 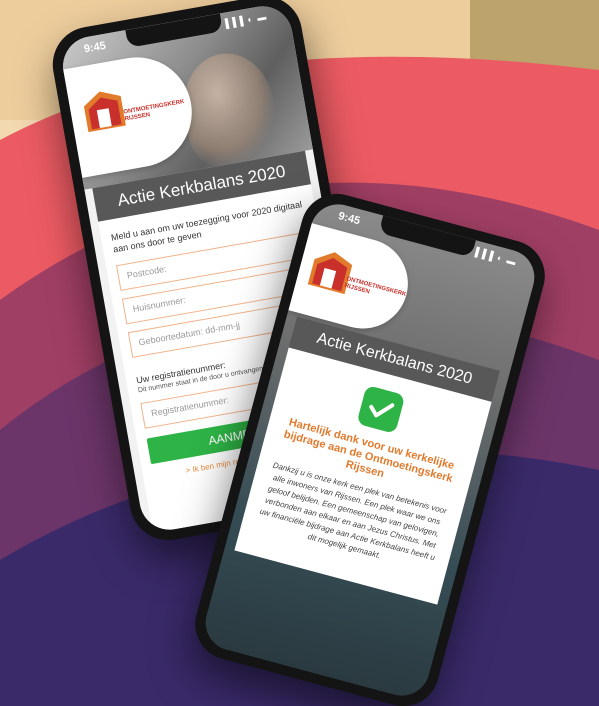 I want to click on check-icon, so click(x=382, y=410).